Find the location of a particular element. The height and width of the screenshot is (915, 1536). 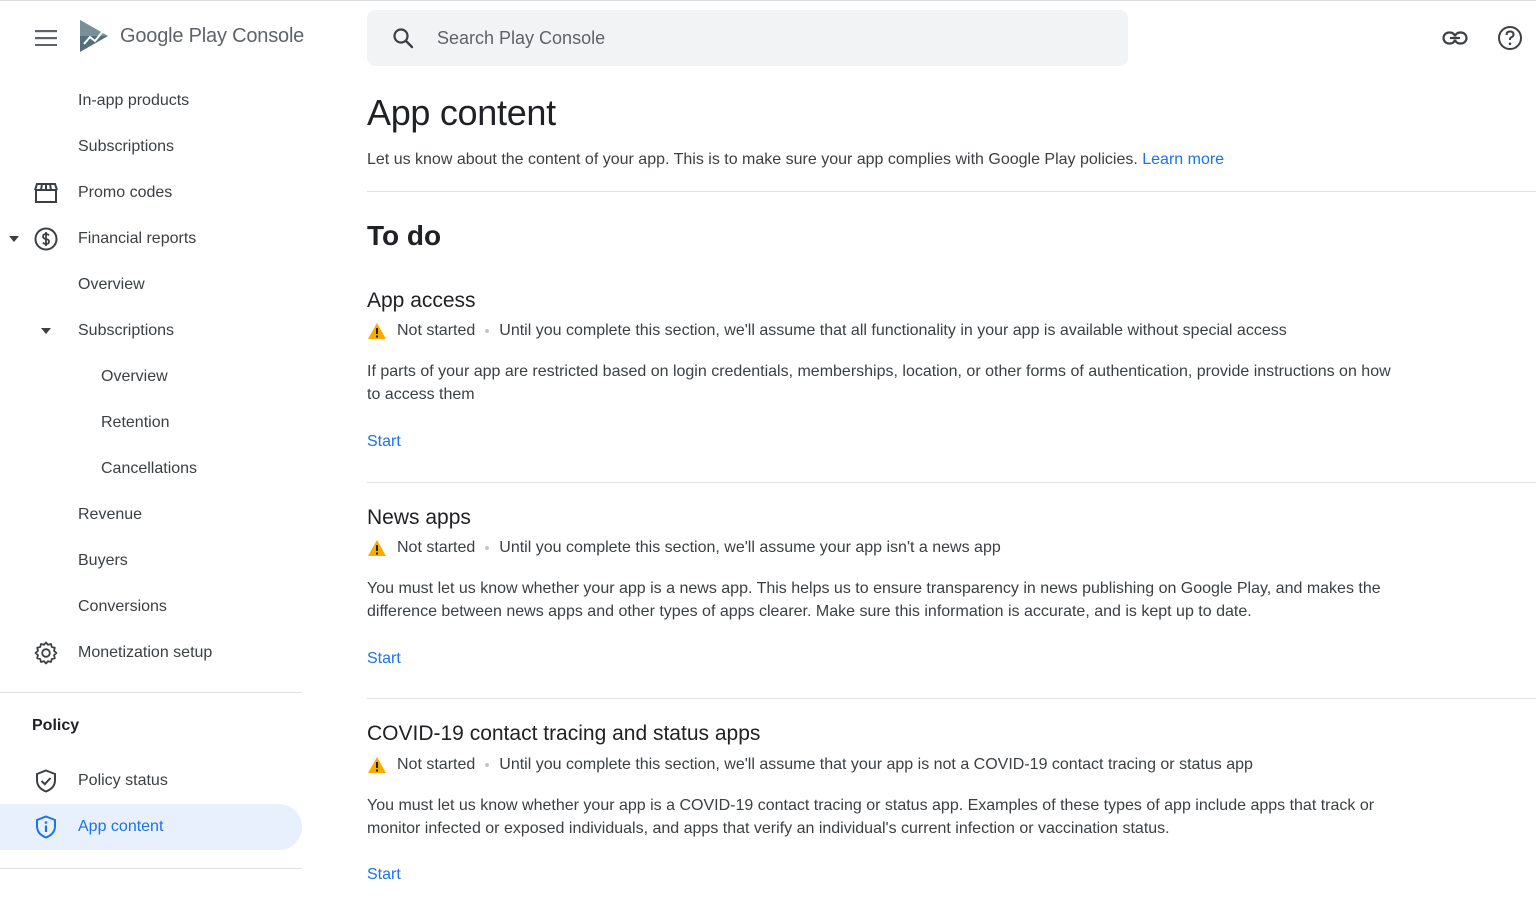

search-bar is located at coordinates (747, 38).